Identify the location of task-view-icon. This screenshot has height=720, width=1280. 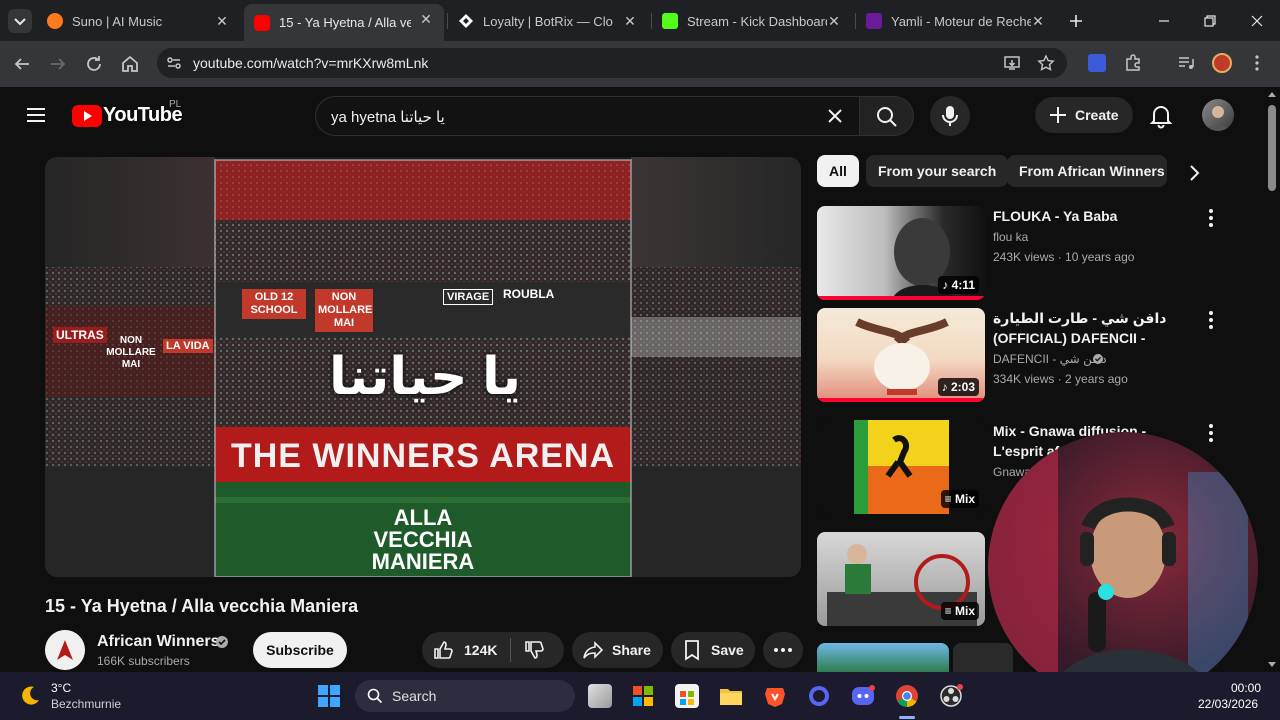
(600, 696).